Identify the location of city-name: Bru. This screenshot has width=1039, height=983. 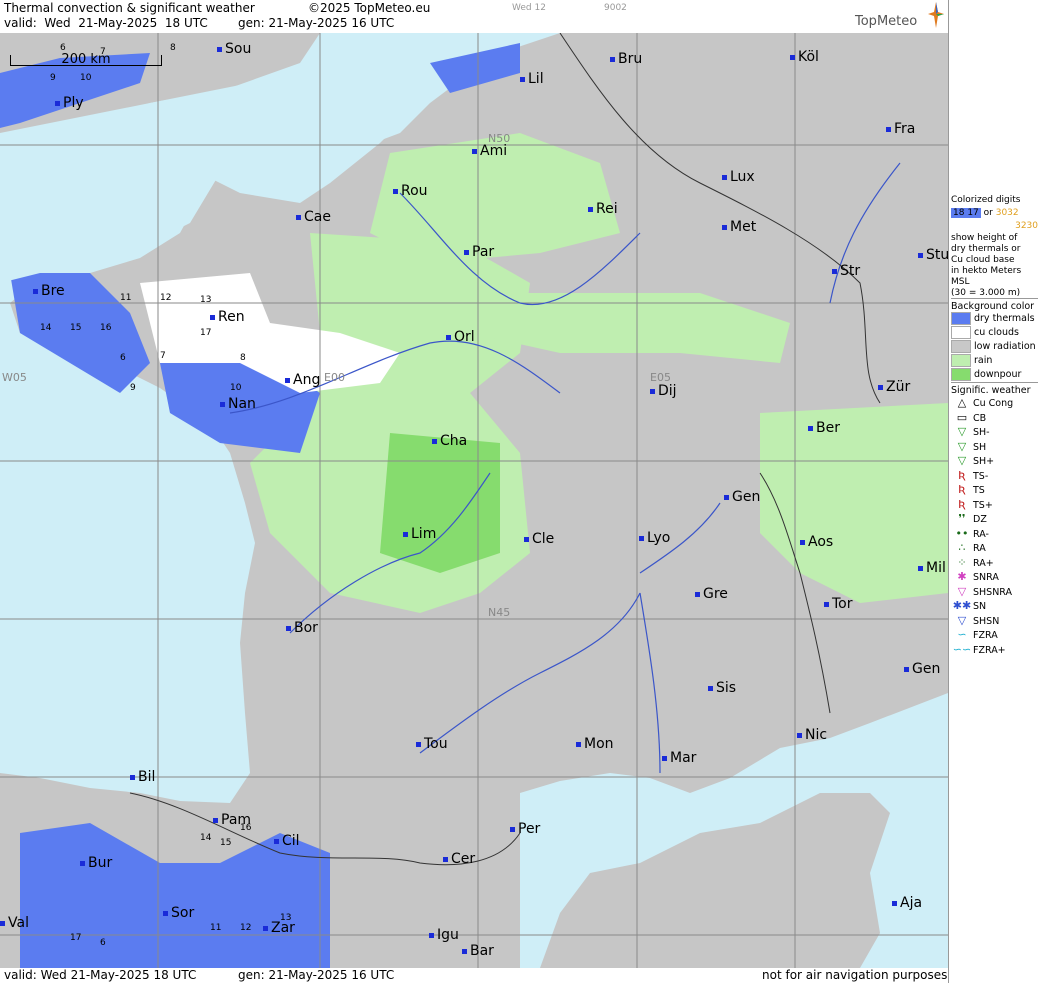
(630, 59).